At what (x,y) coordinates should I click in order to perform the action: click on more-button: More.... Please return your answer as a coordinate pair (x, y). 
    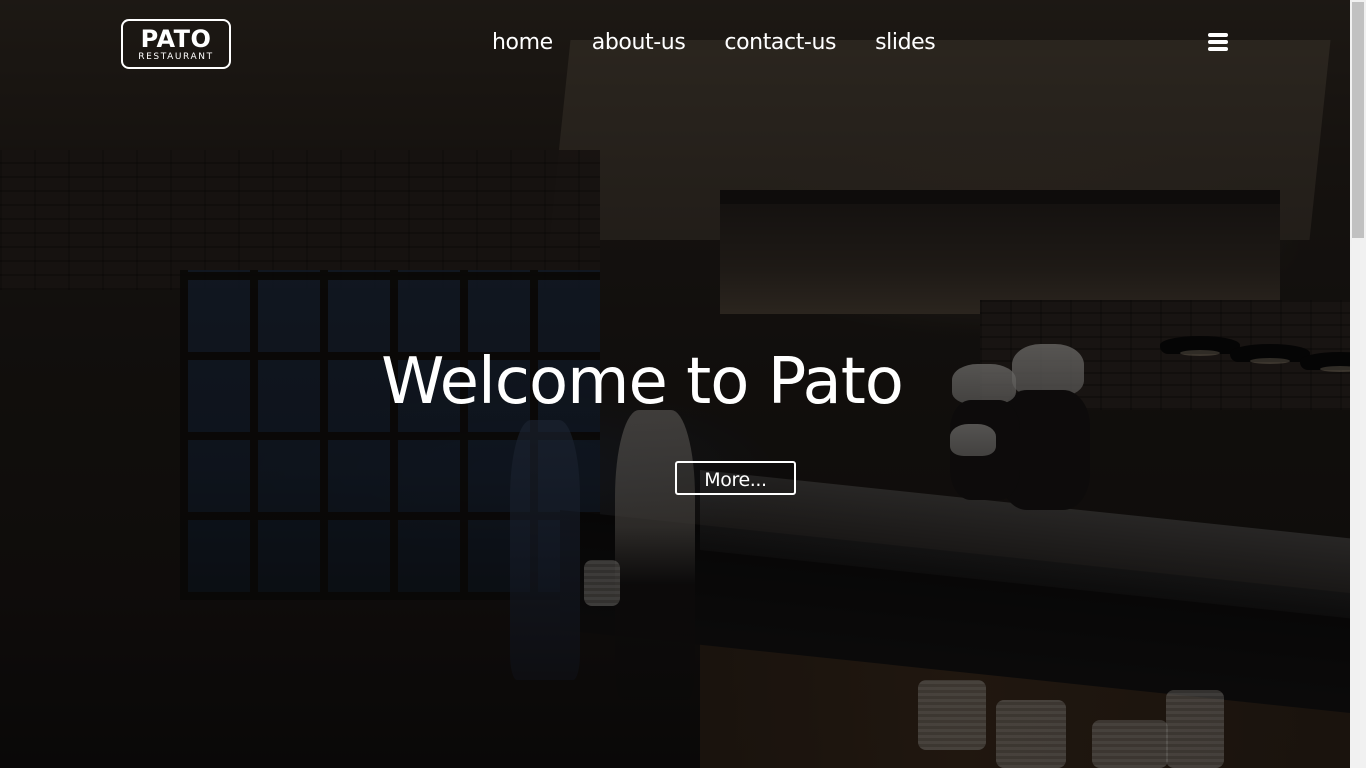
    Looking at the image, I should click on (735, 478).